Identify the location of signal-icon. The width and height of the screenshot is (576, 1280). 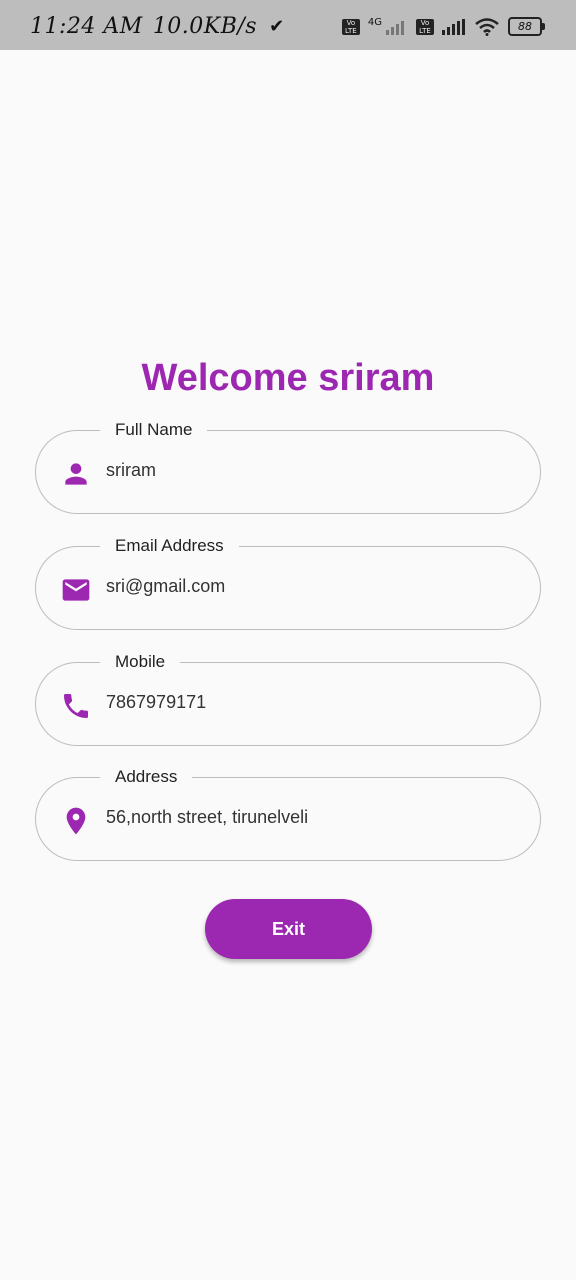
(395, 27).